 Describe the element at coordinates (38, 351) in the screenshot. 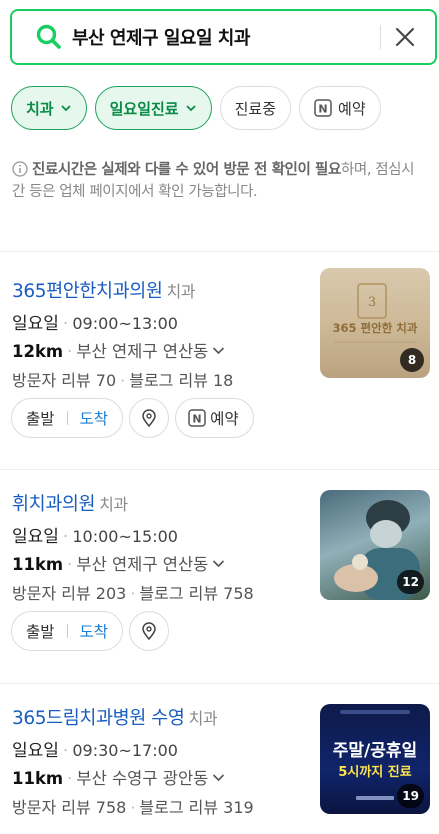

I see `distance-km: 12km` at that location.